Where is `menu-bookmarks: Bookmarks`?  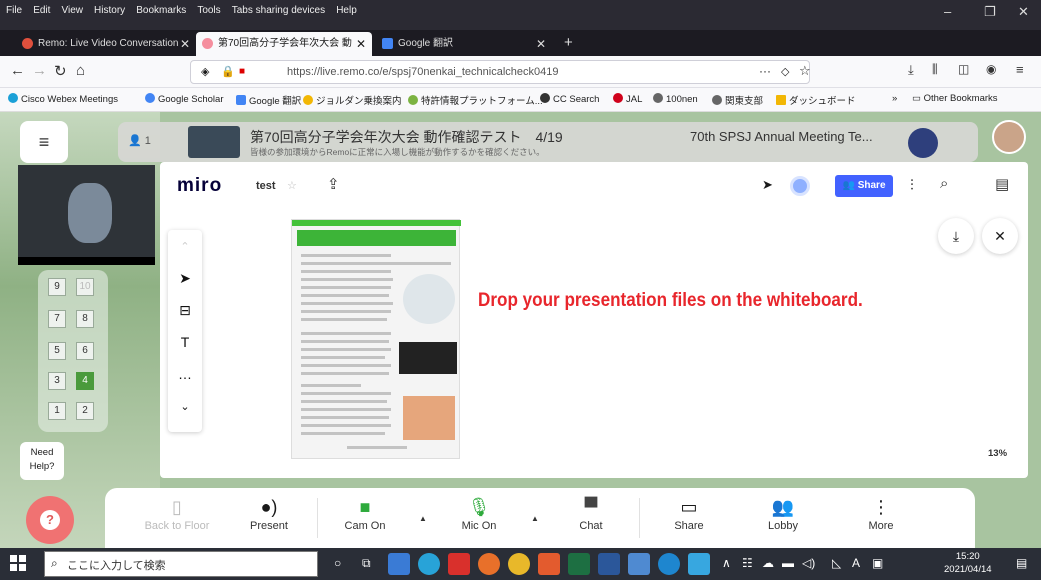
menu-bookmarks: Bookmarks is located at coordinates (161, 11).